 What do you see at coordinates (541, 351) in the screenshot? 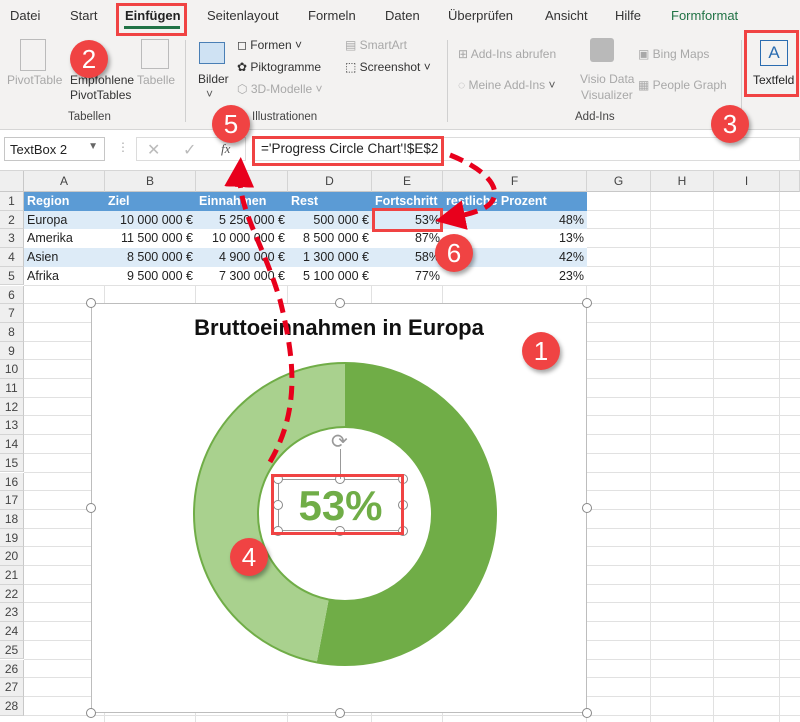
I see `annotation-badge-1: 1` at bounding box center [541, 351].